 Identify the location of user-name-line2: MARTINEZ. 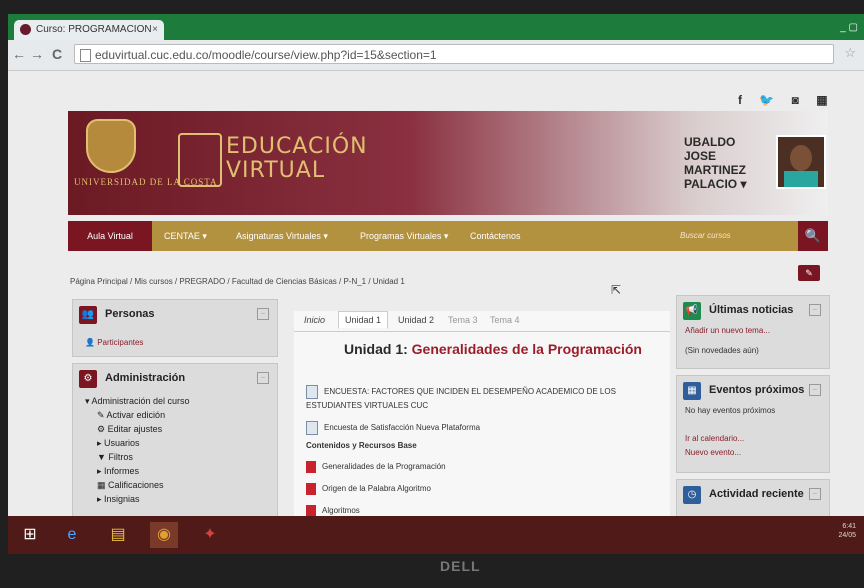
(715, 170).